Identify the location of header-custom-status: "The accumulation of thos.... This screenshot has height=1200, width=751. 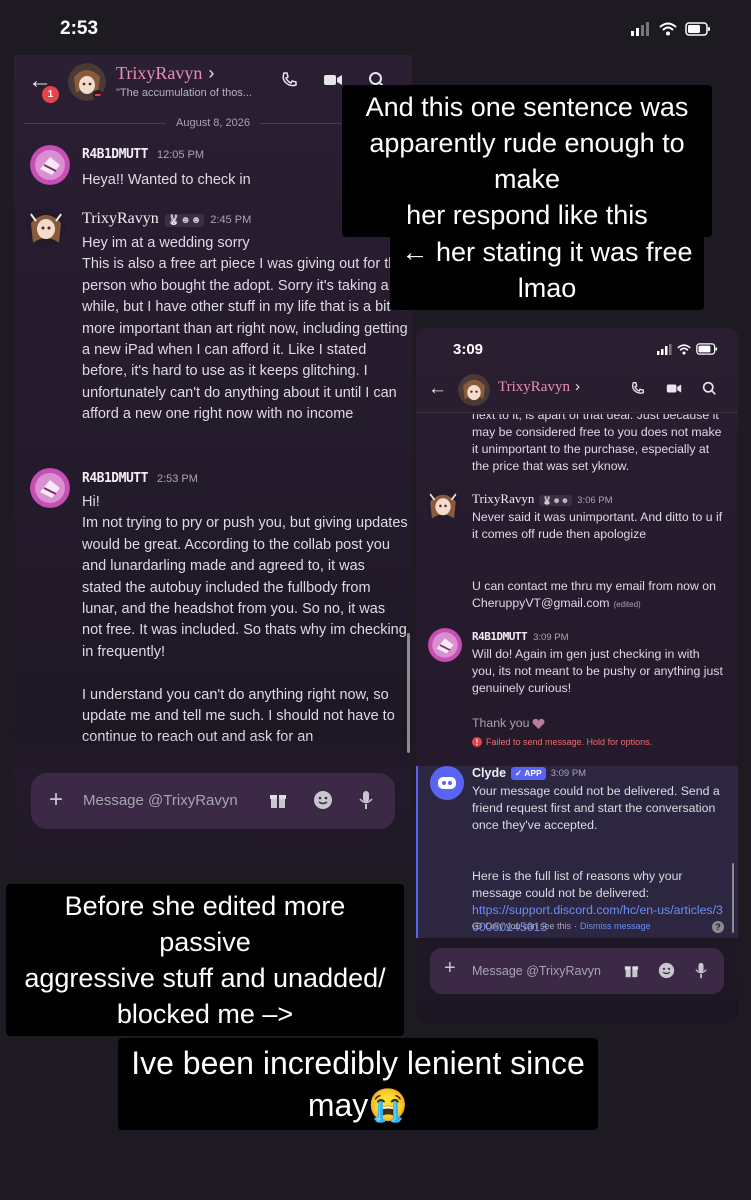
(184, 93).